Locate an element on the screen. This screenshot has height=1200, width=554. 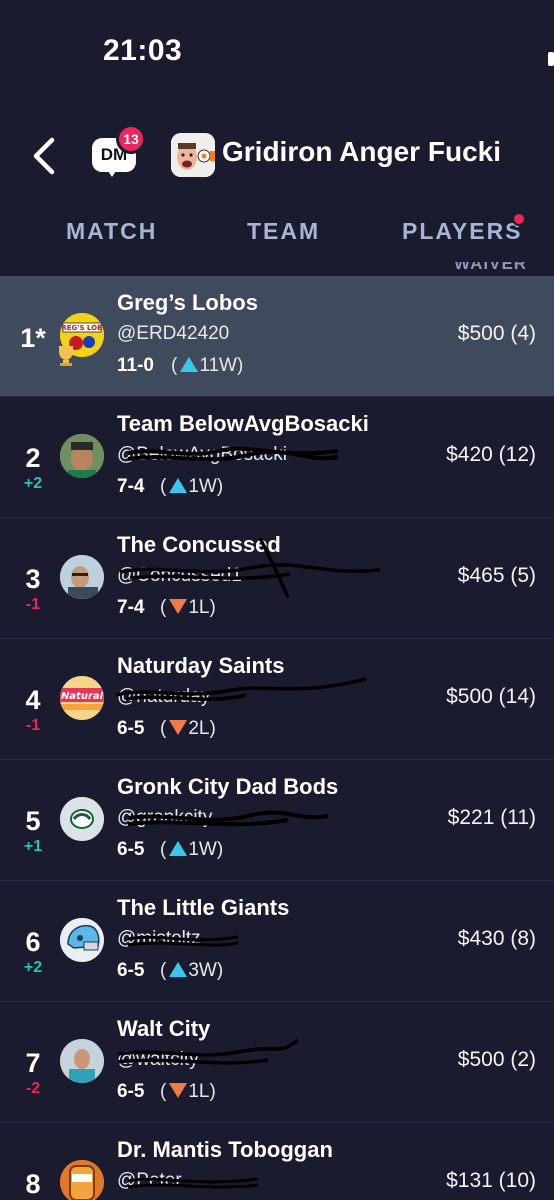
team-streak: (11W) is located at coordinates (207, 365).